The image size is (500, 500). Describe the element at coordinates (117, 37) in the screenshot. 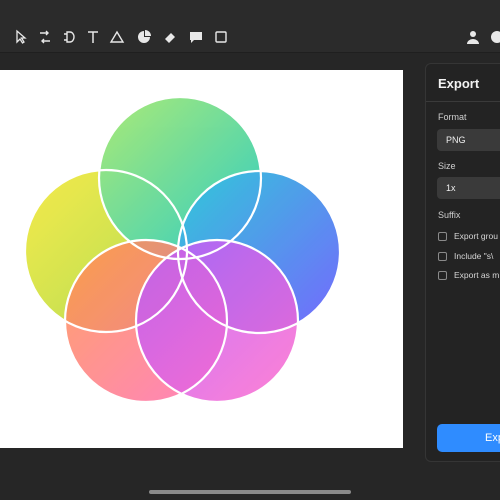

I see `triangle-tool-icon` at that location.